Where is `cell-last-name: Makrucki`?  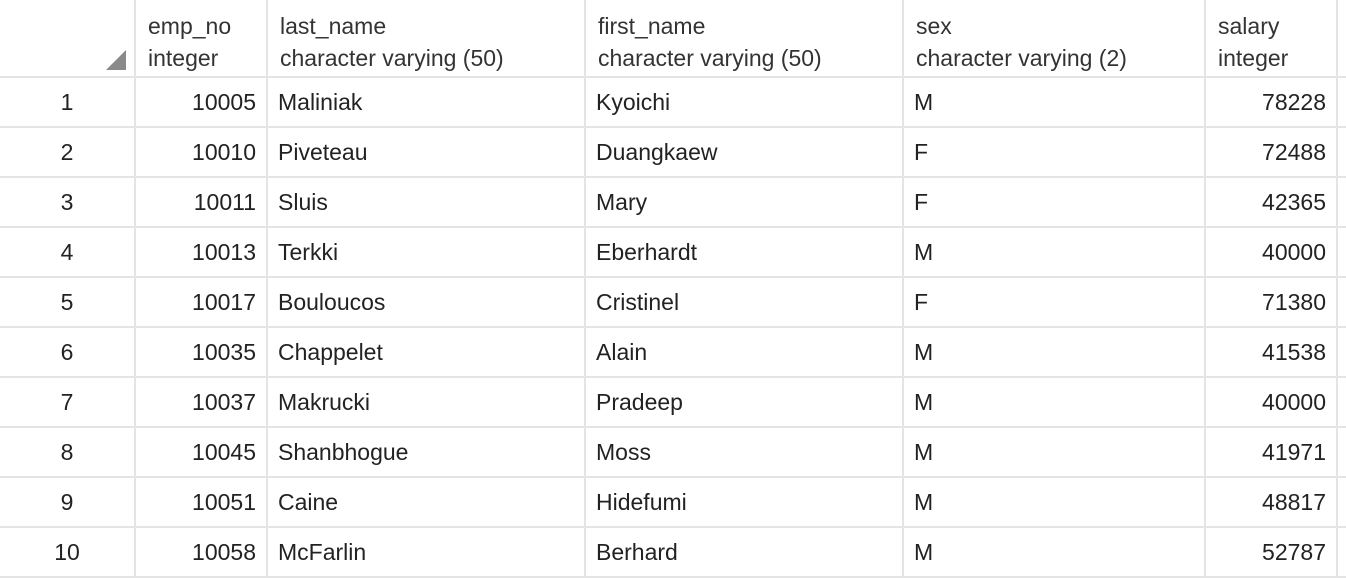 cell-last-name: Makrucki is located at coordinates (427, 403).